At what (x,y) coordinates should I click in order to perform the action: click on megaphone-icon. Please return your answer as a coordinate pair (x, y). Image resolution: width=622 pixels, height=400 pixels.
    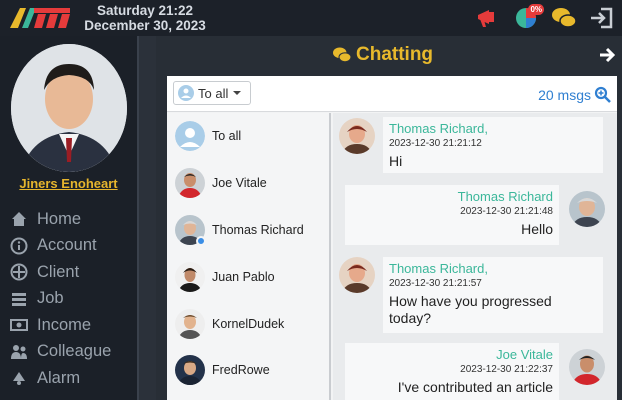
    Looking at the image, I should click on (486, 18).